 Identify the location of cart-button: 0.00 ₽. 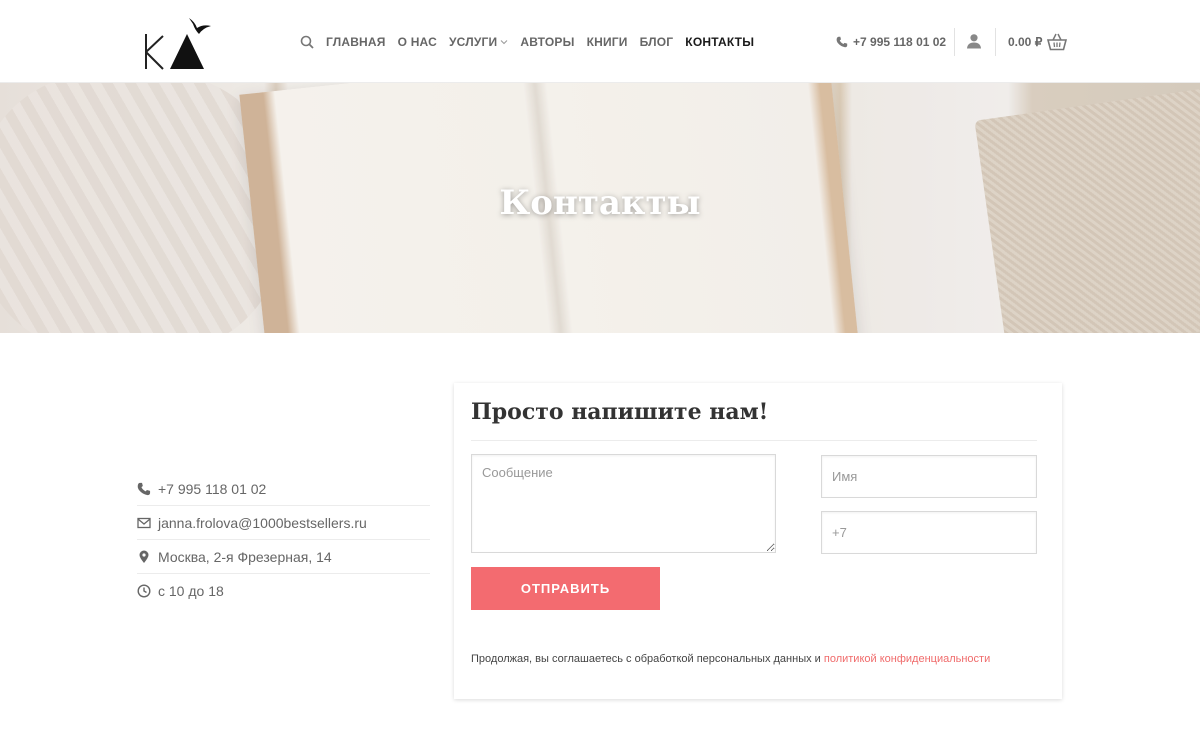
(1038, 42).